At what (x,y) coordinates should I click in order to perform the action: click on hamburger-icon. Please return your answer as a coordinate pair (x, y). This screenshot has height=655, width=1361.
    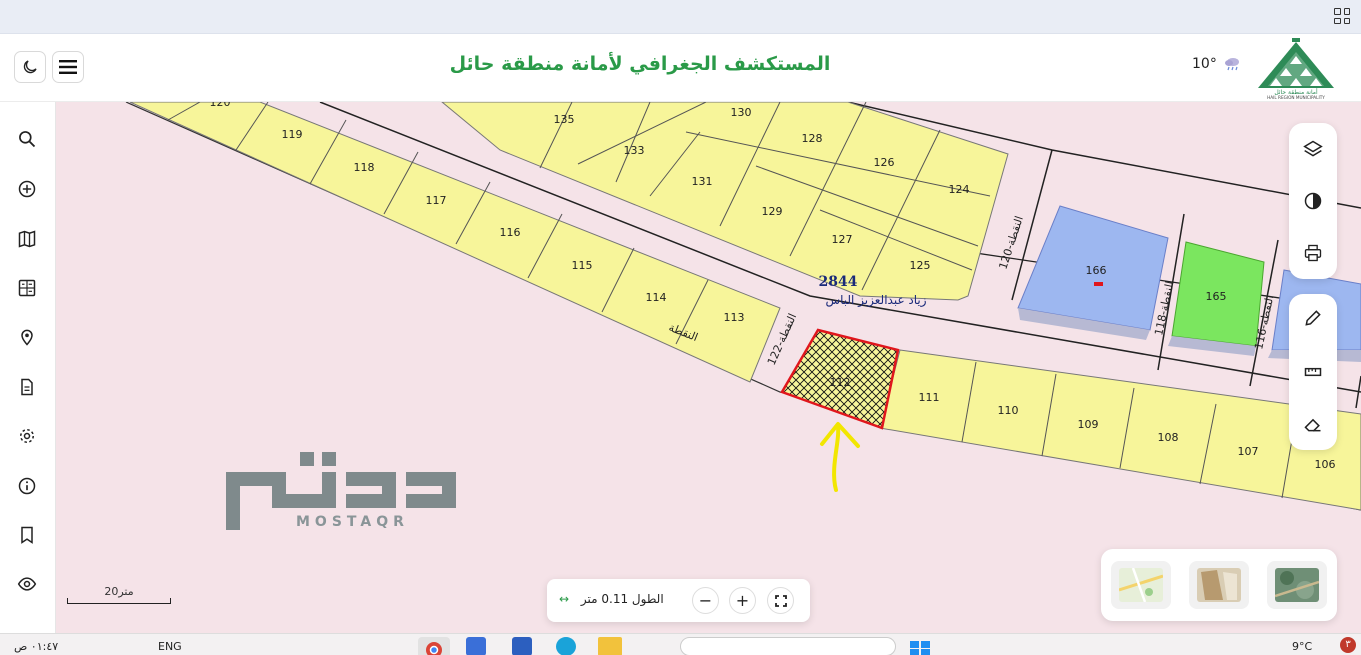
    Looking at the image, I should click on (68, 67).